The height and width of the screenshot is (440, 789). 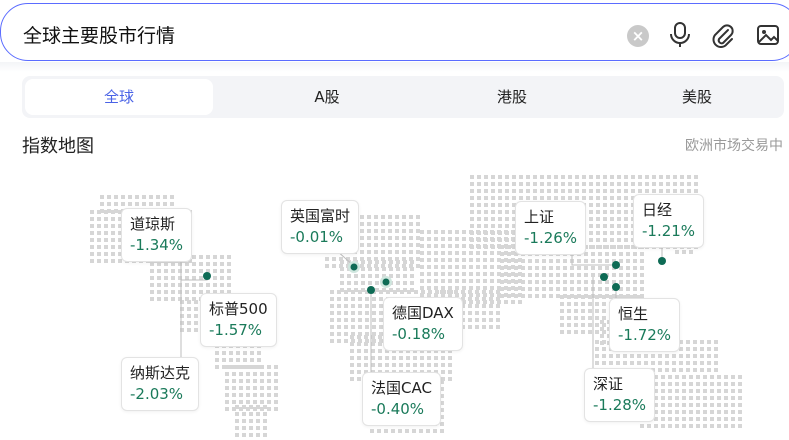 What do you see at coordinates (768, 35) in the screenshot?
I see `image-icon` at bounding box center [768, 35].